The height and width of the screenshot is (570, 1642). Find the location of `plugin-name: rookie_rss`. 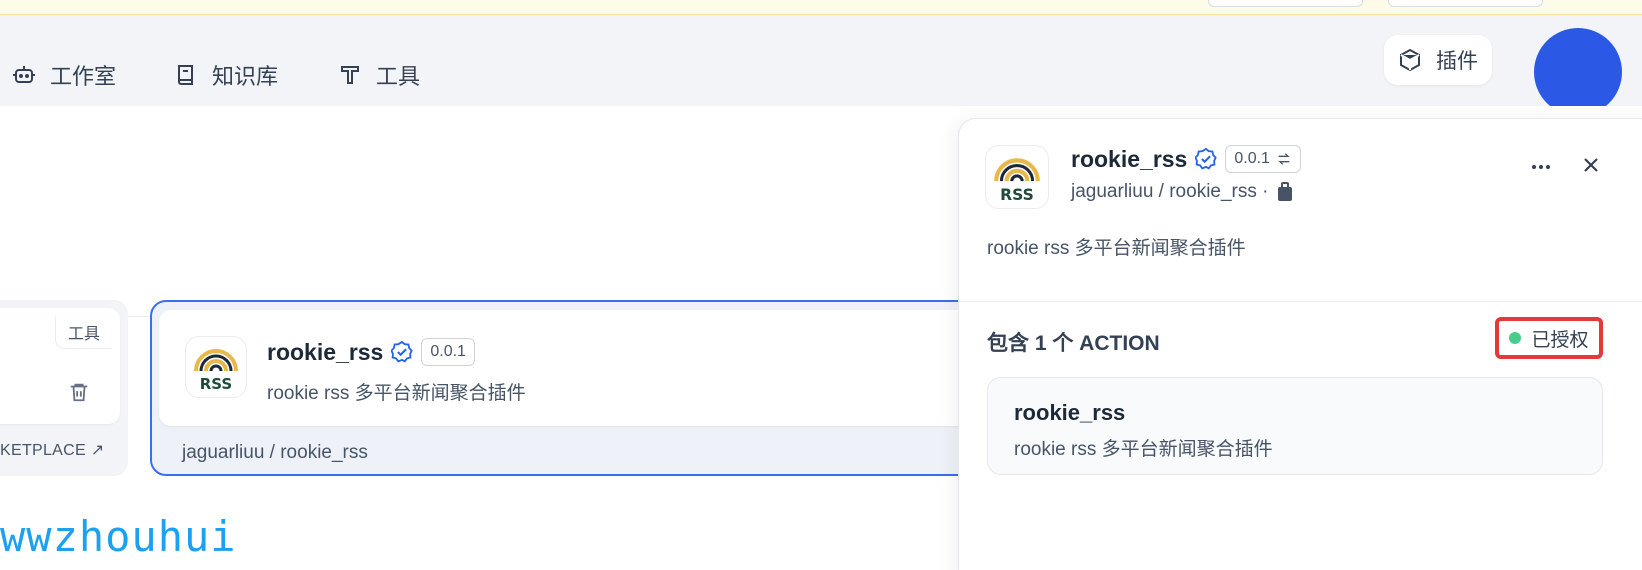

plugin-name: rookie_rss is located at coordinates (325, 351).